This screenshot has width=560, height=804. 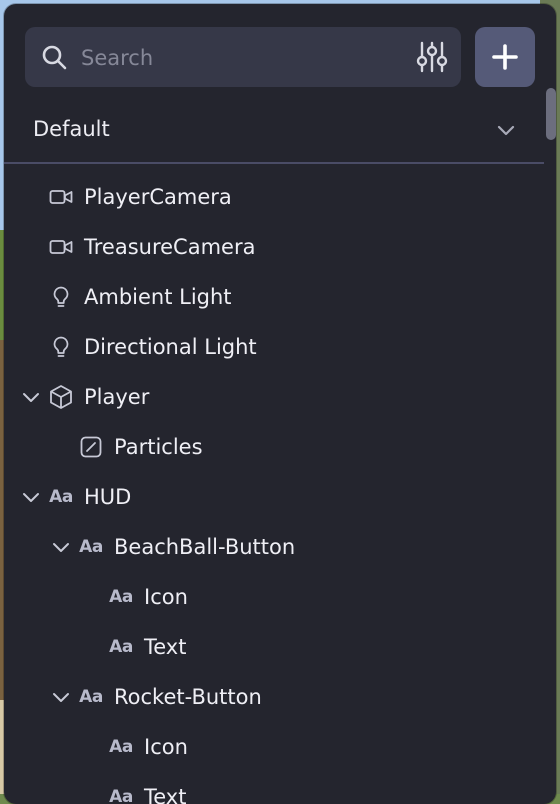 What do you see at coordinates (432, 57) in the screenshot?
I see `filter-sliders-icon` at bounding box center [432, 57].